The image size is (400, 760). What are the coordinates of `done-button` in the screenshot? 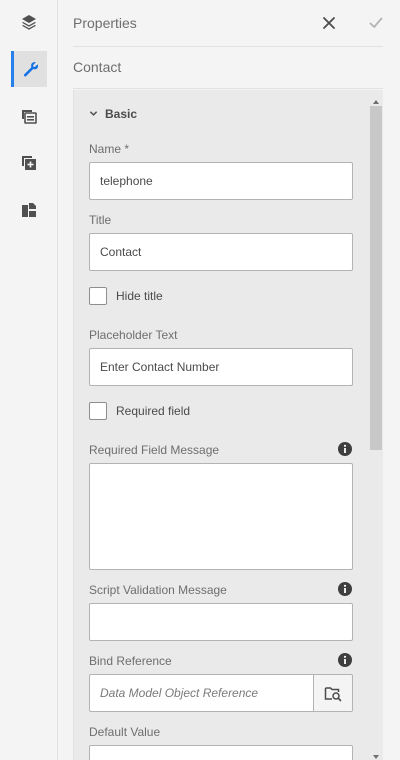 It's located at (376, 23).